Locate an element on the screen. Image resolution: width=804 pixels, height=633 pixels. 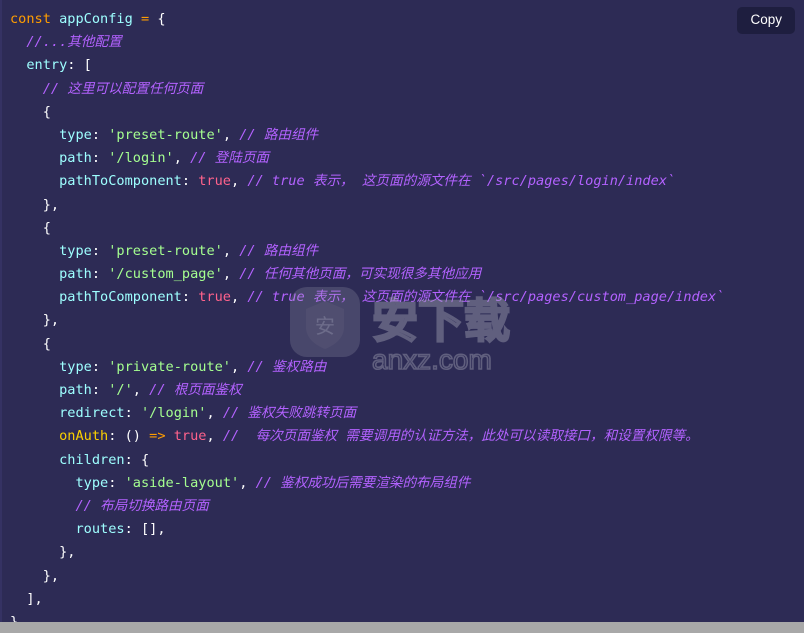
watermark-anxz: 安 安下载 anxz.com is located at coordinates (400, 331).